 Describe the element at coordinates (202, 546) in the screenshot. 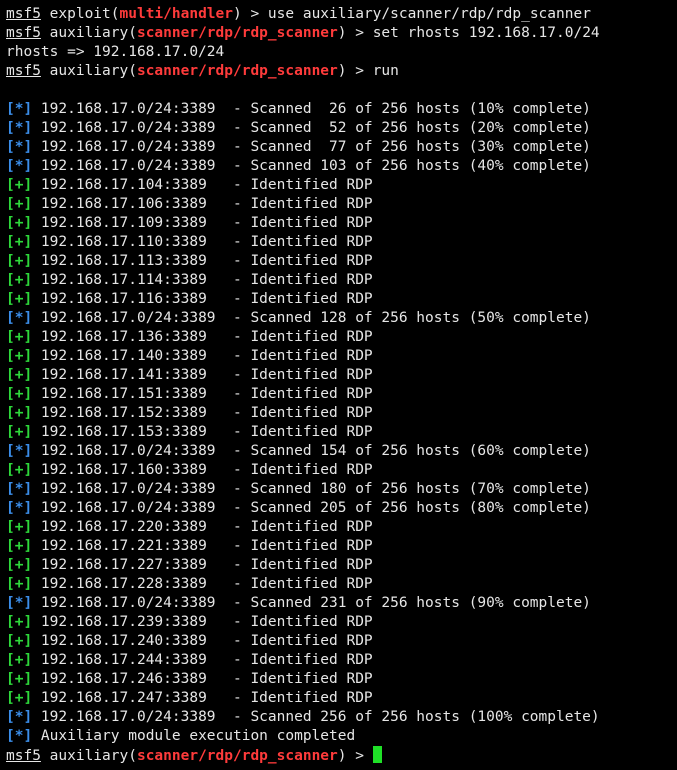

I see `output-text: 192.168.17.221:3389 - Identified RDP` at that location.